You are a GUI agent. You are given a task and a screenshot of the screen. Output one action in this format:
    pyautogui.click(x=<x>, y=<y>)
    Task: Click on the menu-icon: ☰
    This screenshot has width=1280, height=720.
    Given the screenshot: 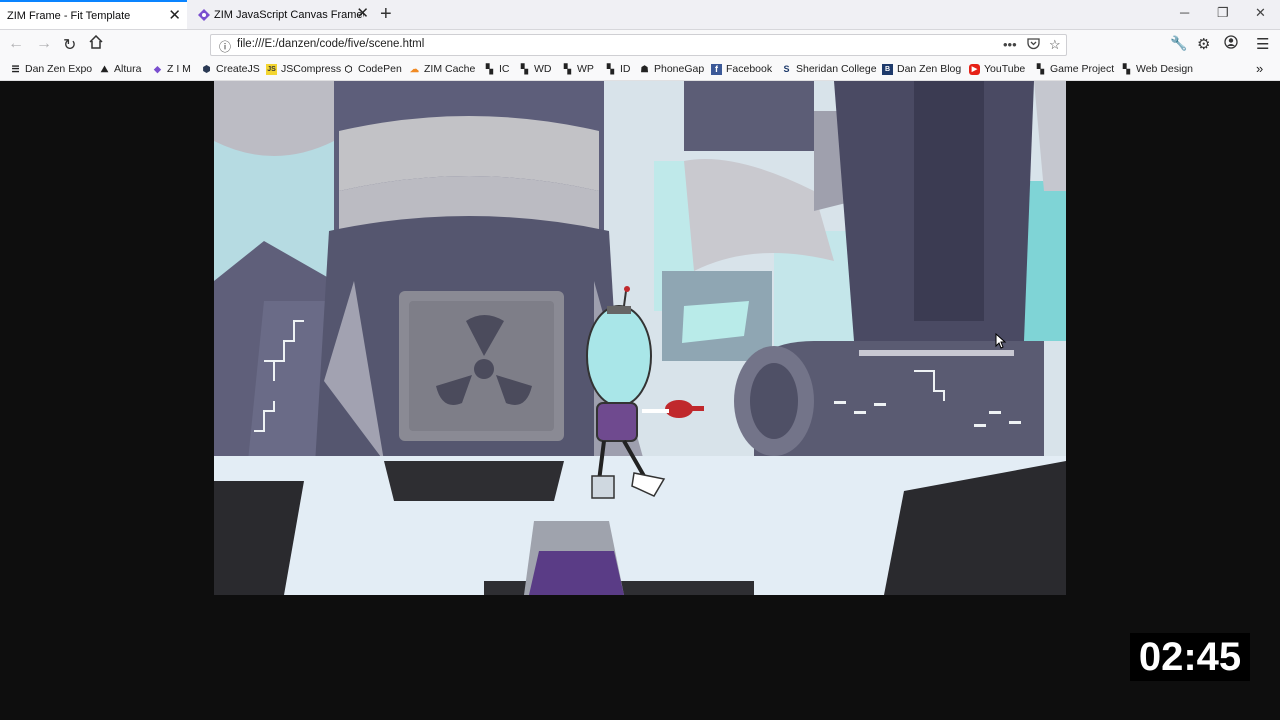 What is the action you would take?
    pyautogui.click(x=1262, y=44)
    